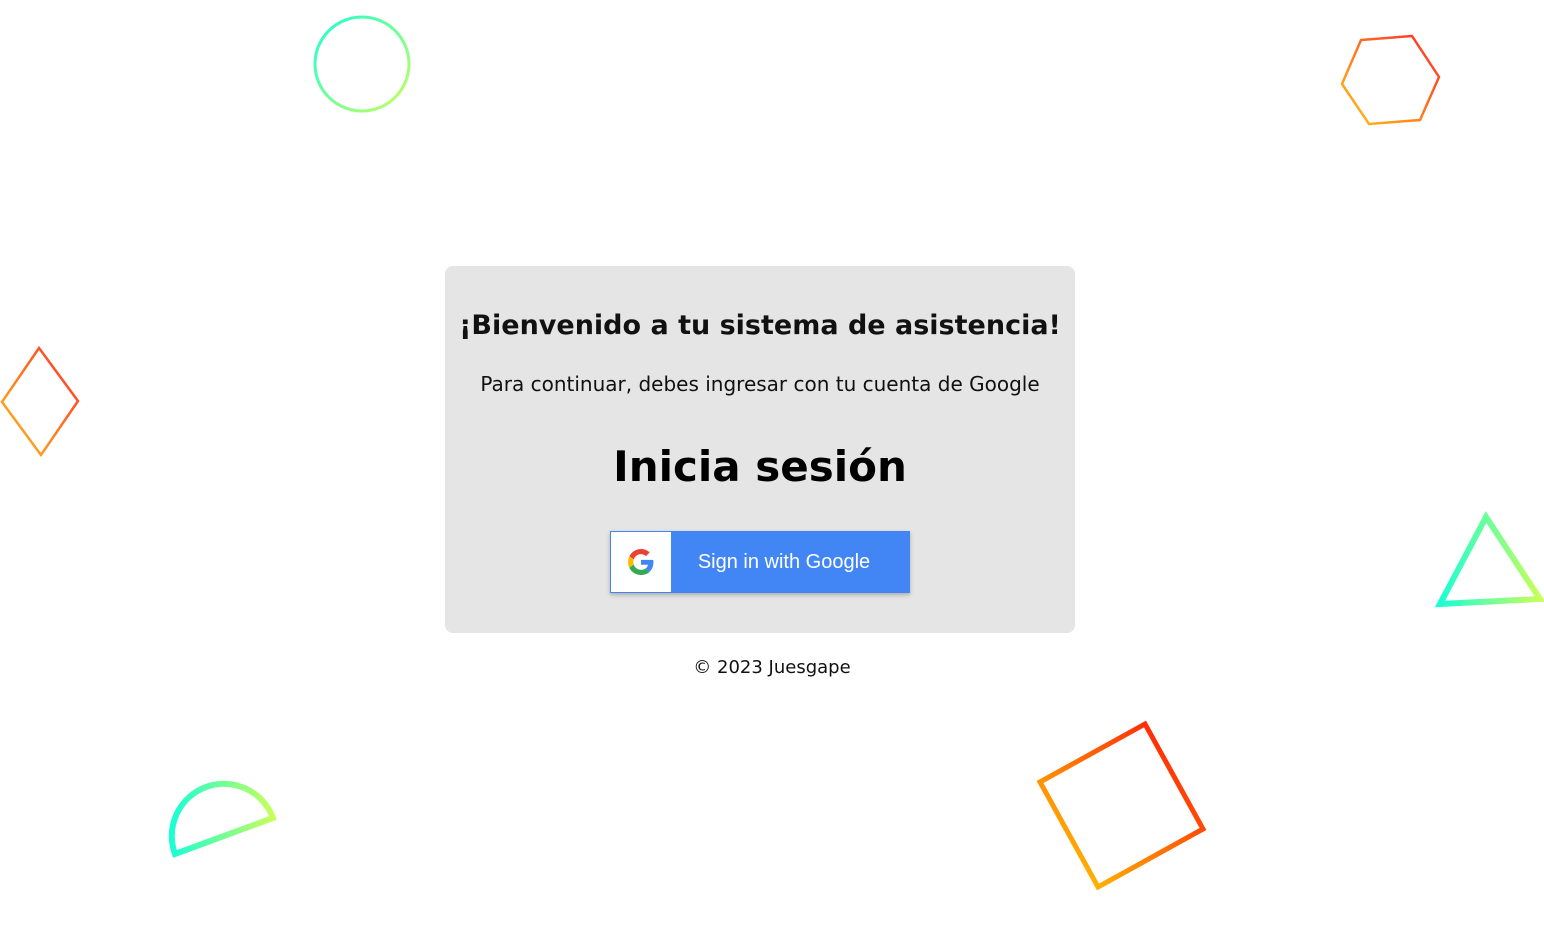 Image resolution: width=1544 pixels, height=931 pixels. Describe the element at coordinates (222, 819) in the screenshot. I see `semicircle-shape` at that location.